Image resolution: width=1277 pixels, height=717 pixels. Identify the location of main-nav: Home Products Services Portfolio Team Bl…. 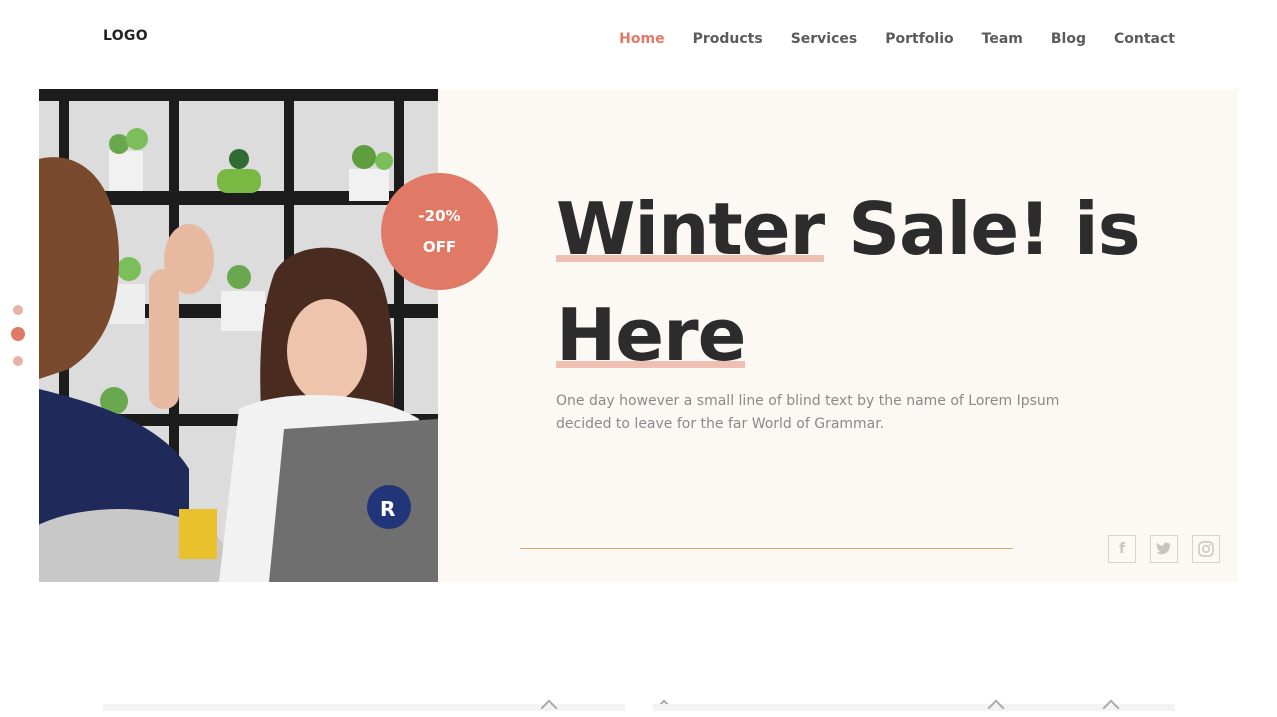
(883, 39).